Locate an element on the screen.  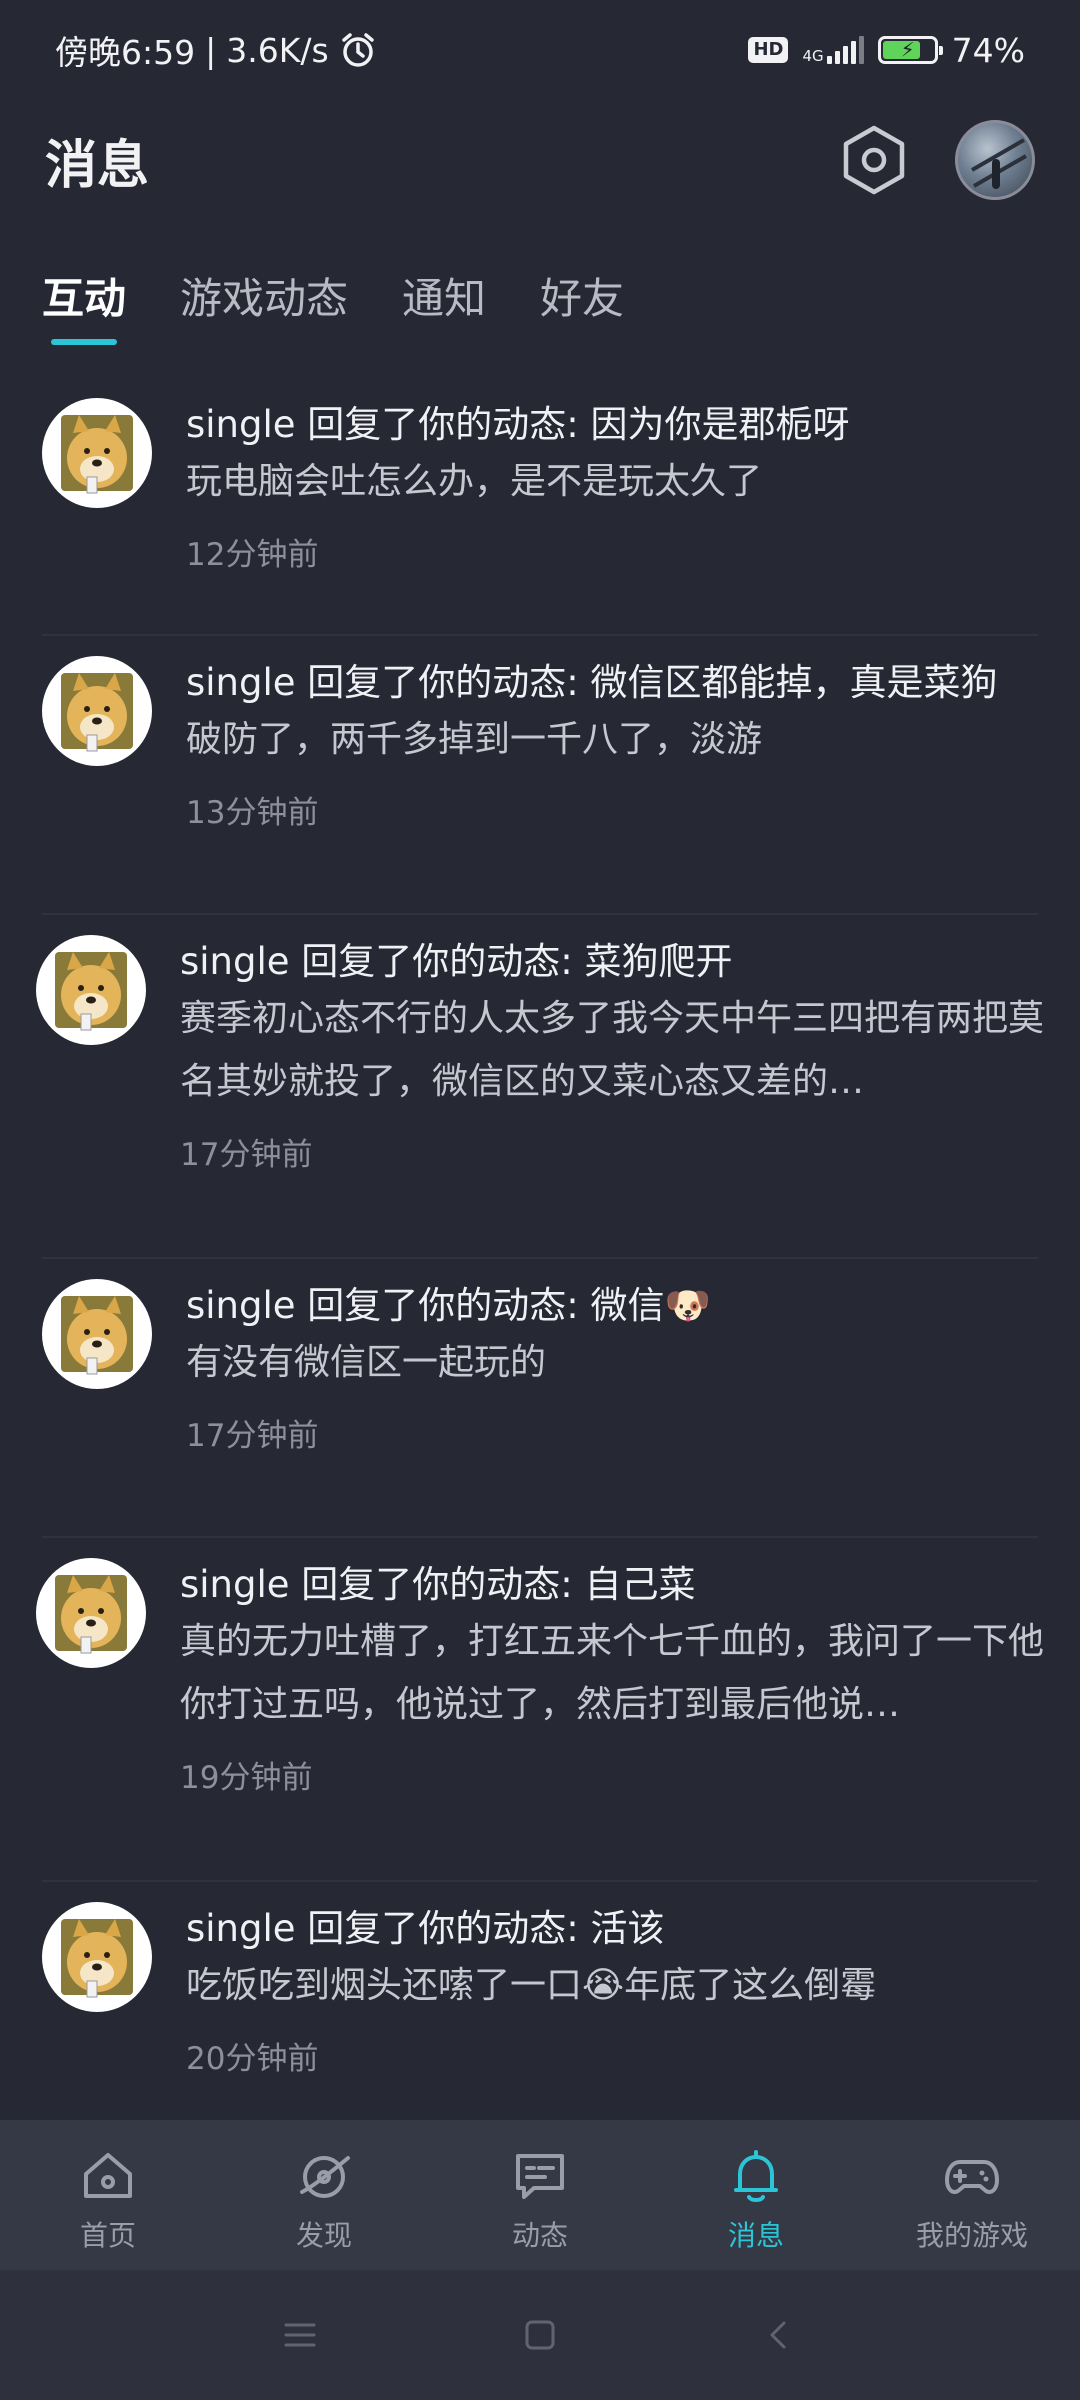
tab-friends: 好友 is located at coordinates (582, 290).